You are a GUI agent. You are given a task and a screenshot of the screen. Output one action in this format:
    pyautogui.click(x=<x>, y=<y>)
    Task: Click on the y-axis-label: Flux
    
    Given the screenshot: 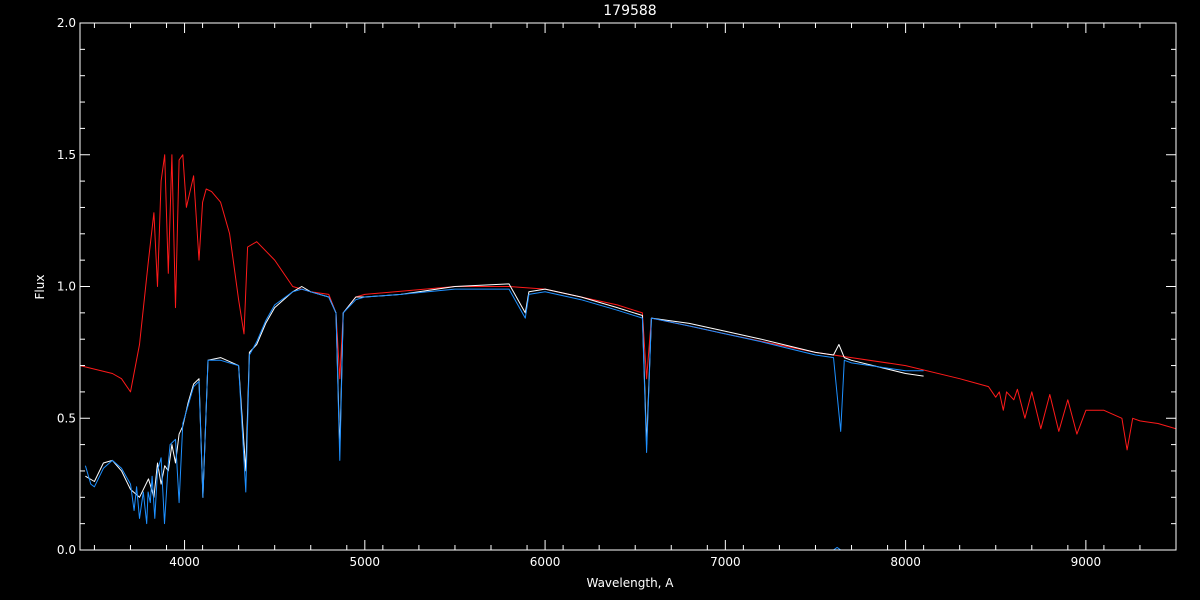 What is the action you would take?
    pyautogui.click(x=40, y=287)
    